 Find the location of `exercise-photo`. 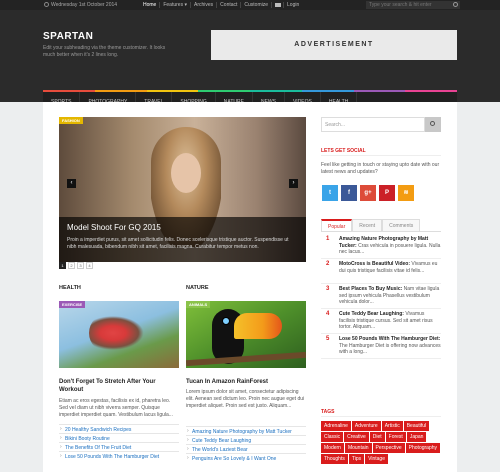

exercise-photo is located at coordinates (119, 333).